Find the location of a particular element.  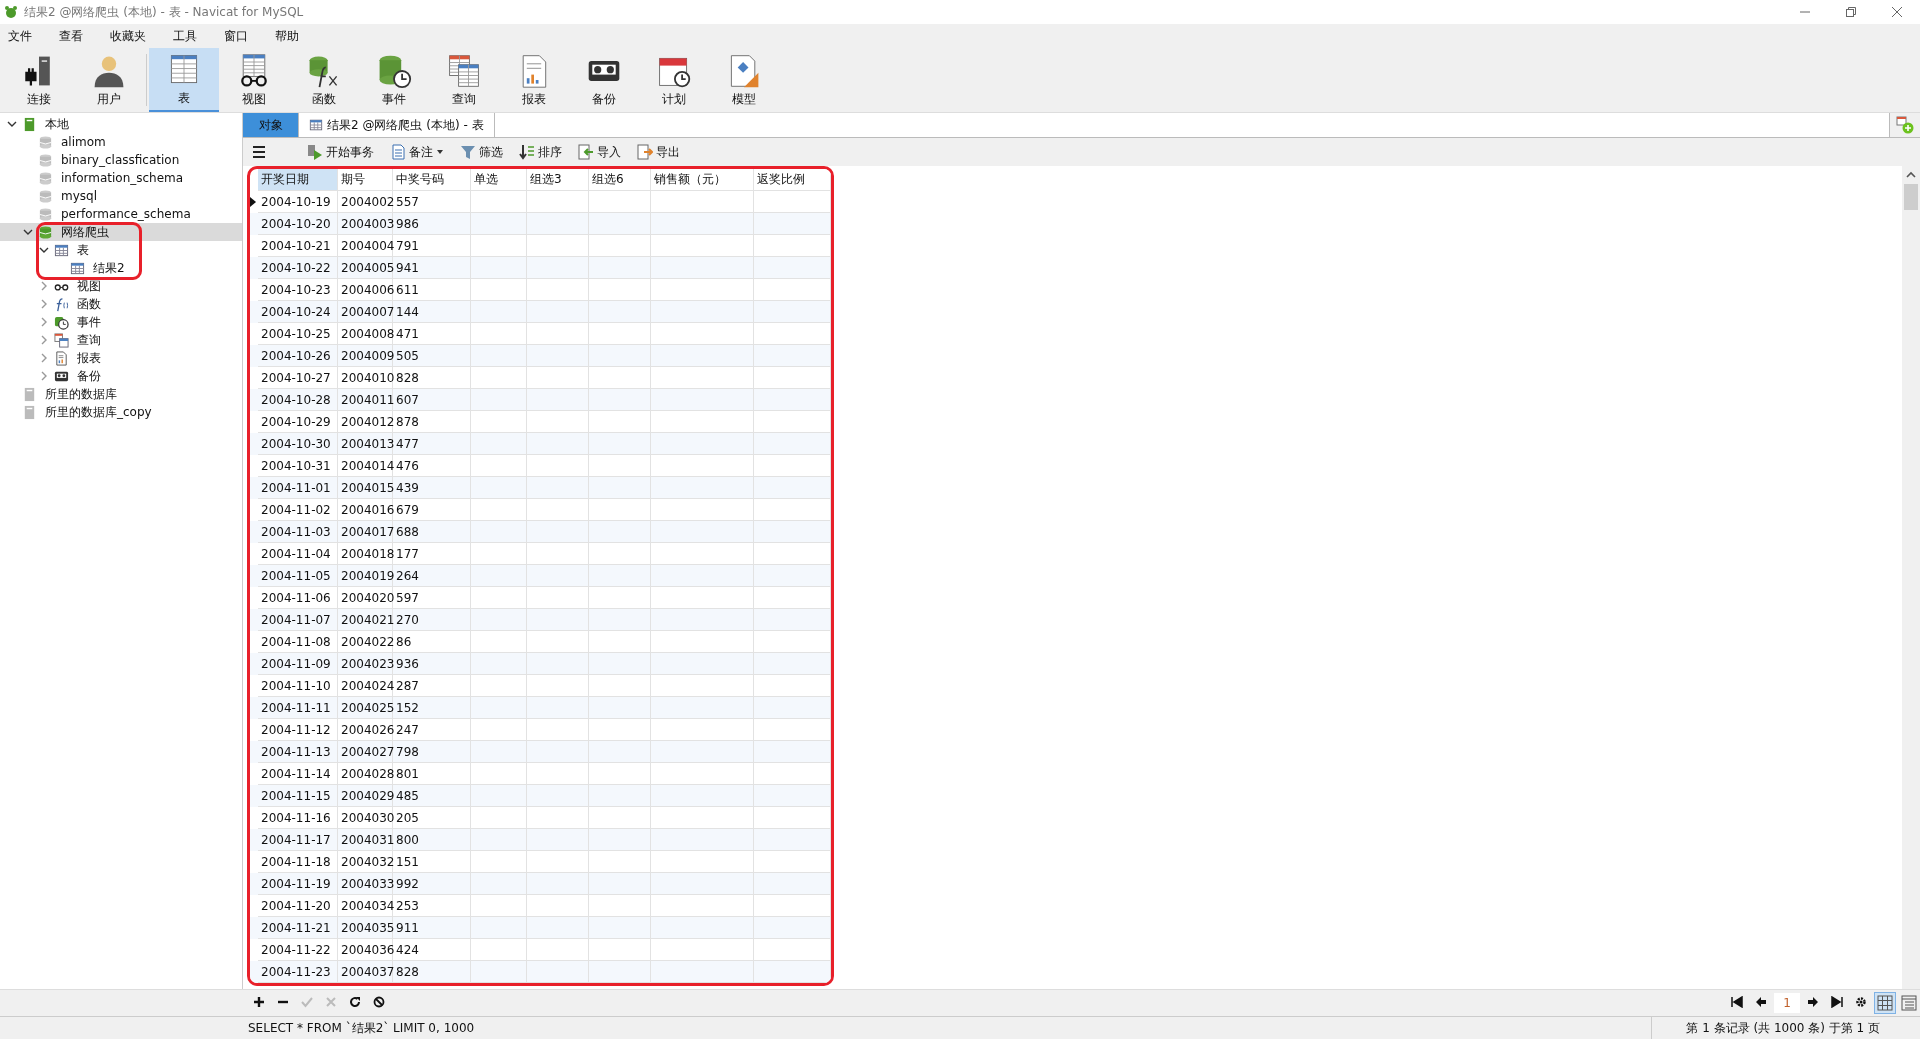

menu-item: 帮助 is located at coordinates (292, 36).